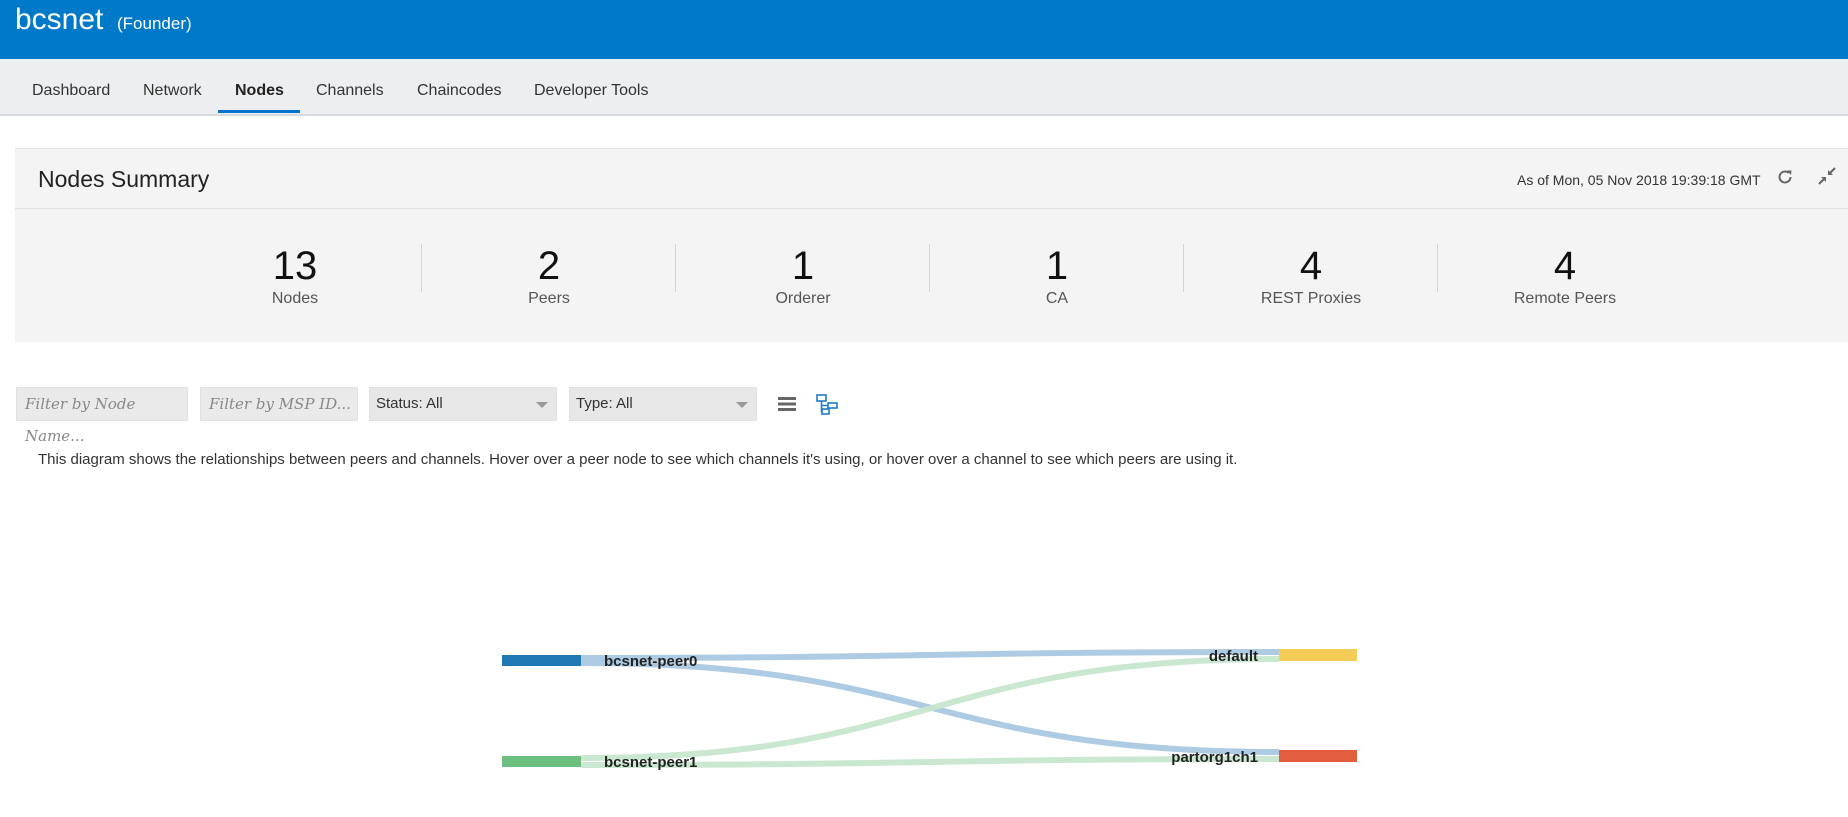 This screenshot has height=817, width=1848. Describe the element at coordinates (1214, 757) in the screenshot. I see `channel-label: partorg1ch1` at that location.